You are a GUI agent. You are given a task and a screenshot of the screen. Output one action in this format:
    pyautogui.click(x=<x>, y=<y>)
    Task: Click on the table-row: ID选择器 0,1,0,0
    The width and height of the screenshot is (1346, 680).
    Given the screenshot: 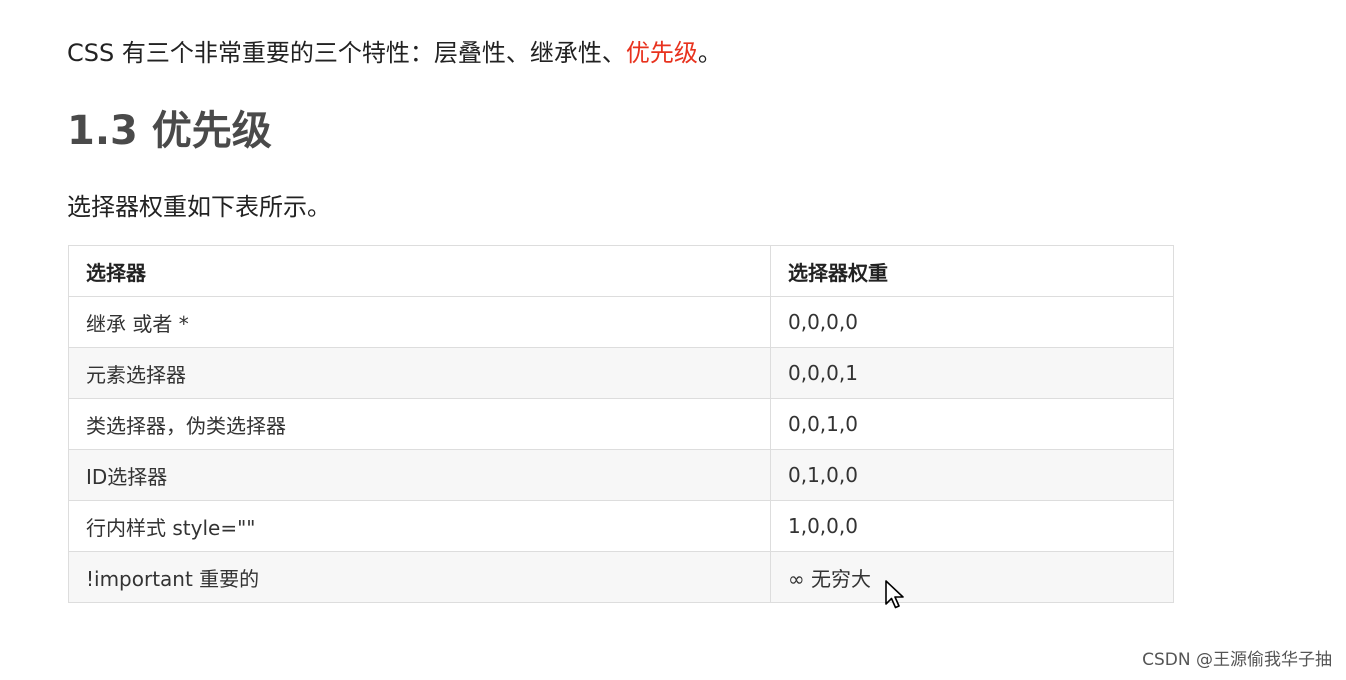 What is the action you would take?
    pyautogui.click(x=621, y=475)
    